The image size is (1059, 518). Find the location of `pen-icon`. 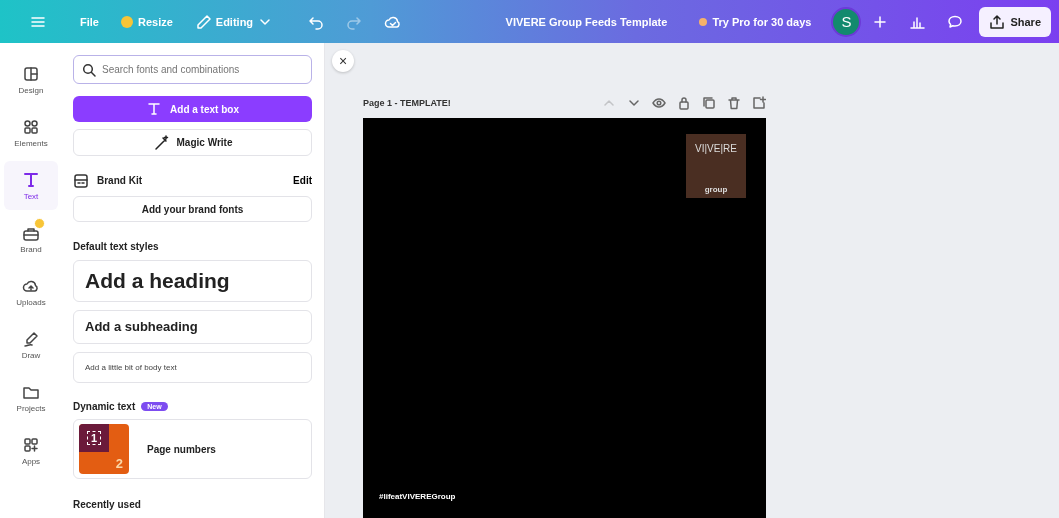

pen-icon is located at coordinates (31, 338).